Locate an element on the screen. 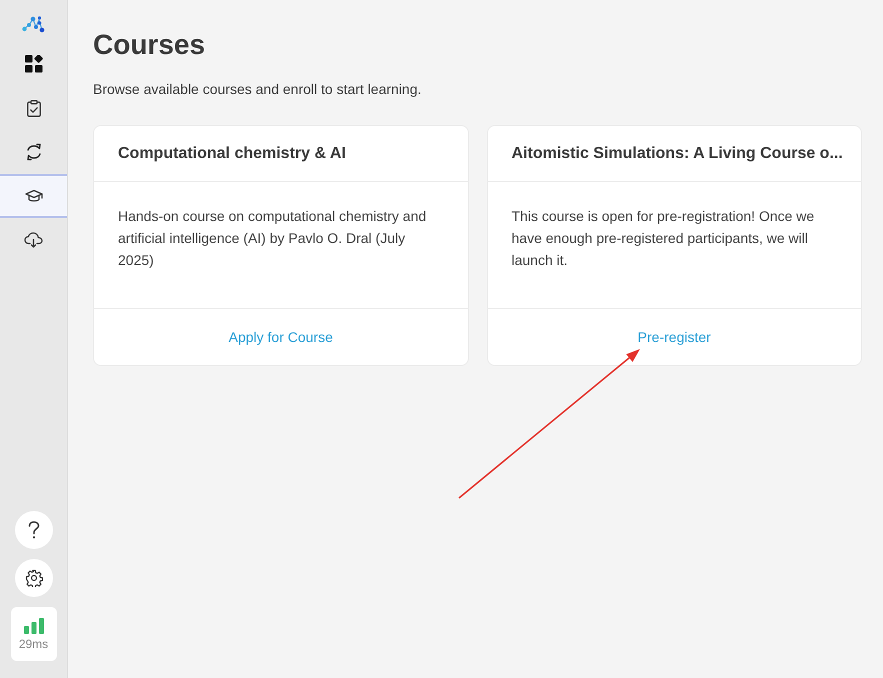  latency-text: 29ms is located at coordinates (33, 643).